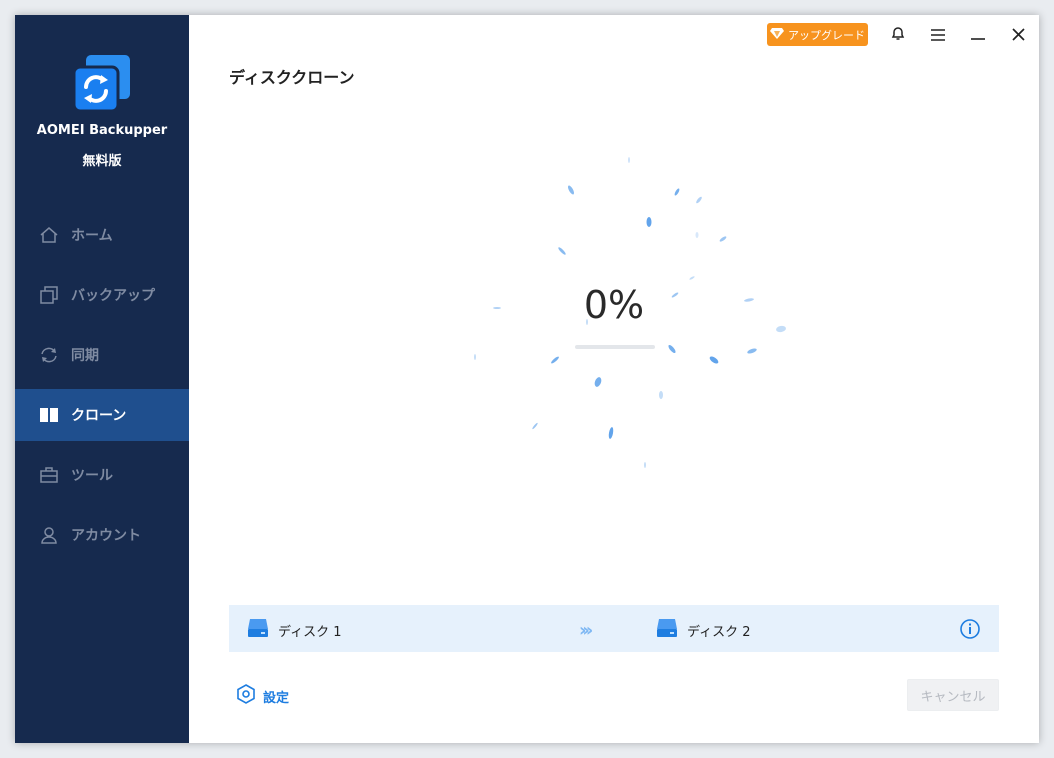 The image size is (1054, 758). I want to click on notification-bell-button, so click(898, 35).